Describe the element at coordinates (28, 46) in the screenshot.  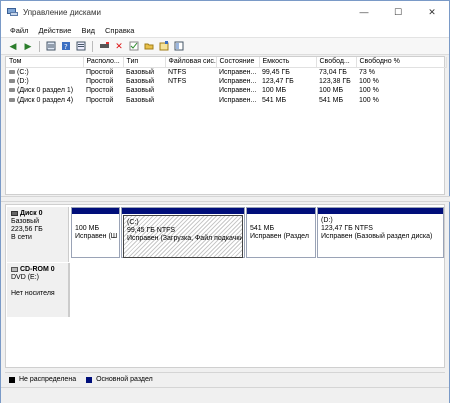
I see `forward-arrow-icon: ▶` at that location.